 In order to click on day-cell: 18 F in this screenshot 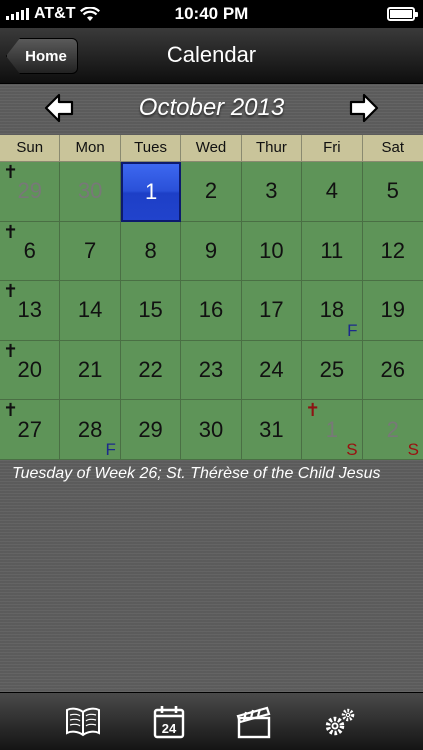, I will do `click(332, 311)`.